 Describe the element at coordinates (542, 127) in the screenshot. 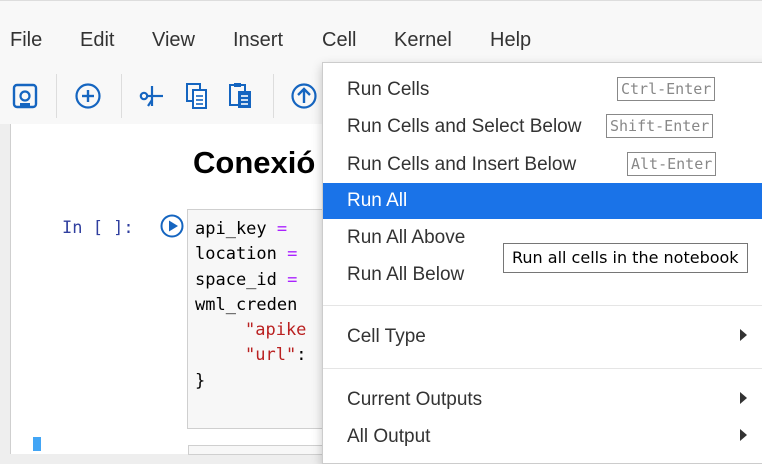

I see `menu-item-run-cells-select-below: Run Cells and Select Below Shift-Enter` at that location.